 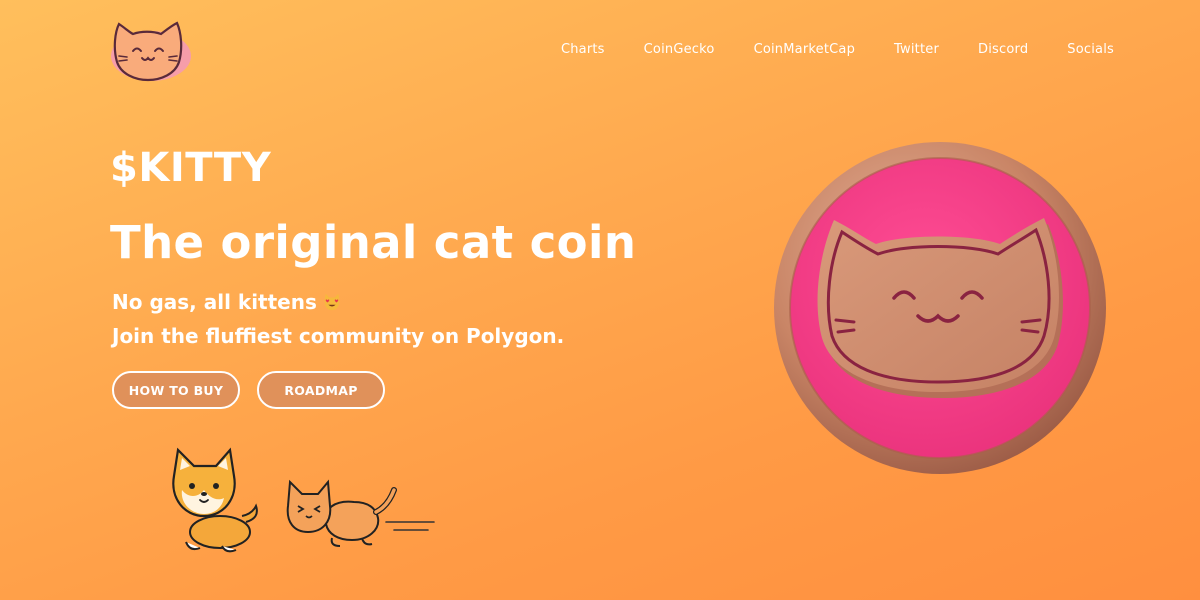 What do you see at coordinates (916, 49) in the screenshot?
I see `nav-twitter: Twitter` at bounding box center [916, 49].